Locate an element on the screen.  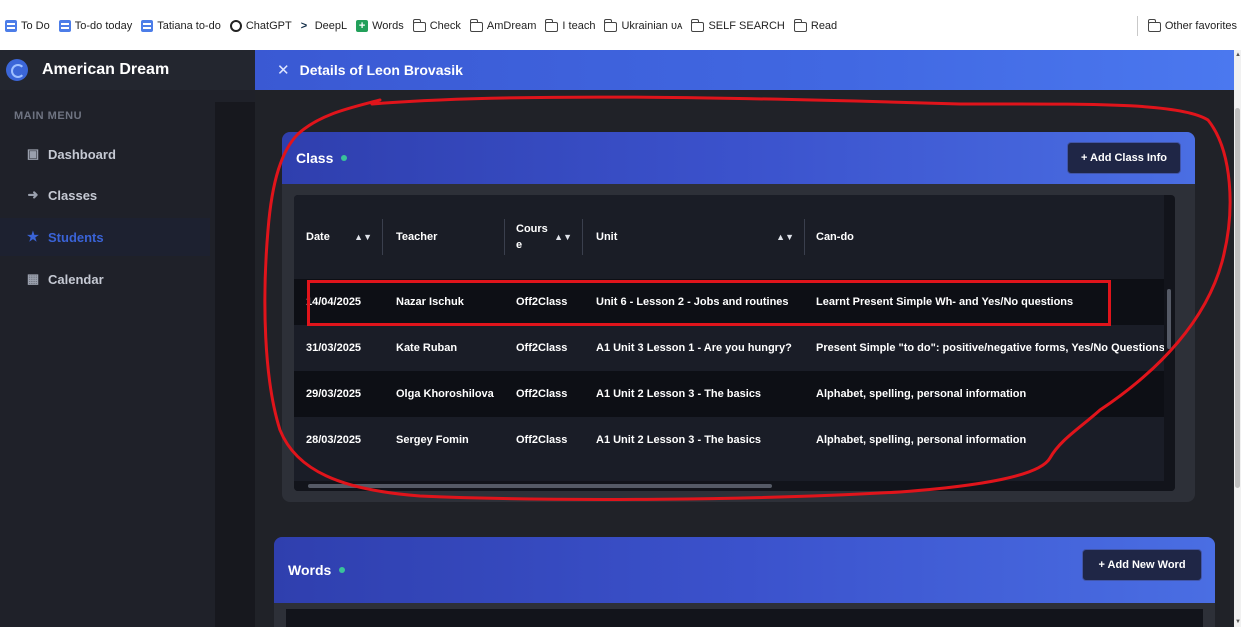
bookmark-item: I teach is located at coordinates (570, 25).